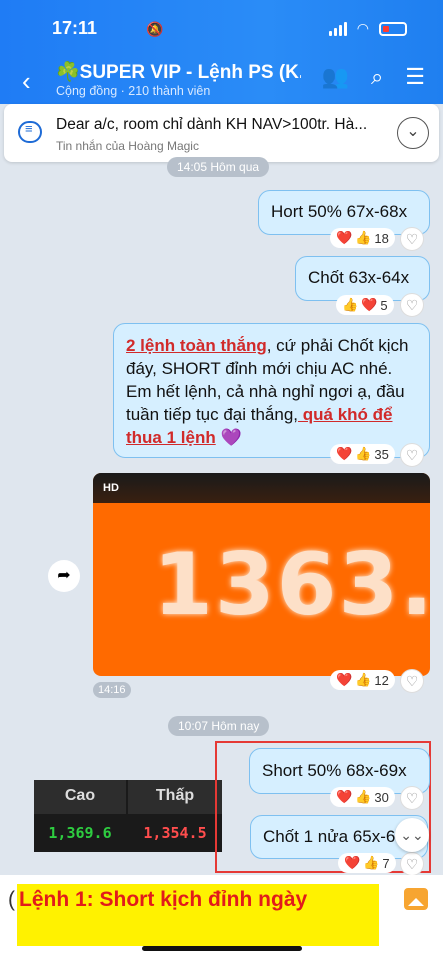 The width and height of the screenshot is (443, 960). Describe the element at coordinates (155, 29) in the screenshot. I see `bell-off-icon: 🔕` at that location.